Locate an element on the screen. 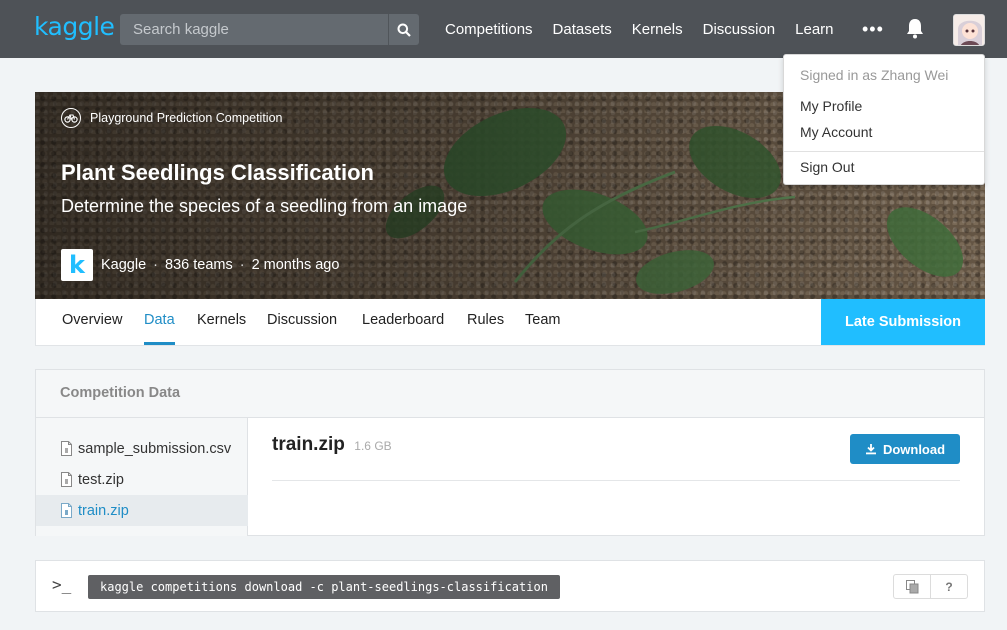 This screenshot has height=630, width=1007. panel-header: Competition Data is located at coordinates (510, 394).